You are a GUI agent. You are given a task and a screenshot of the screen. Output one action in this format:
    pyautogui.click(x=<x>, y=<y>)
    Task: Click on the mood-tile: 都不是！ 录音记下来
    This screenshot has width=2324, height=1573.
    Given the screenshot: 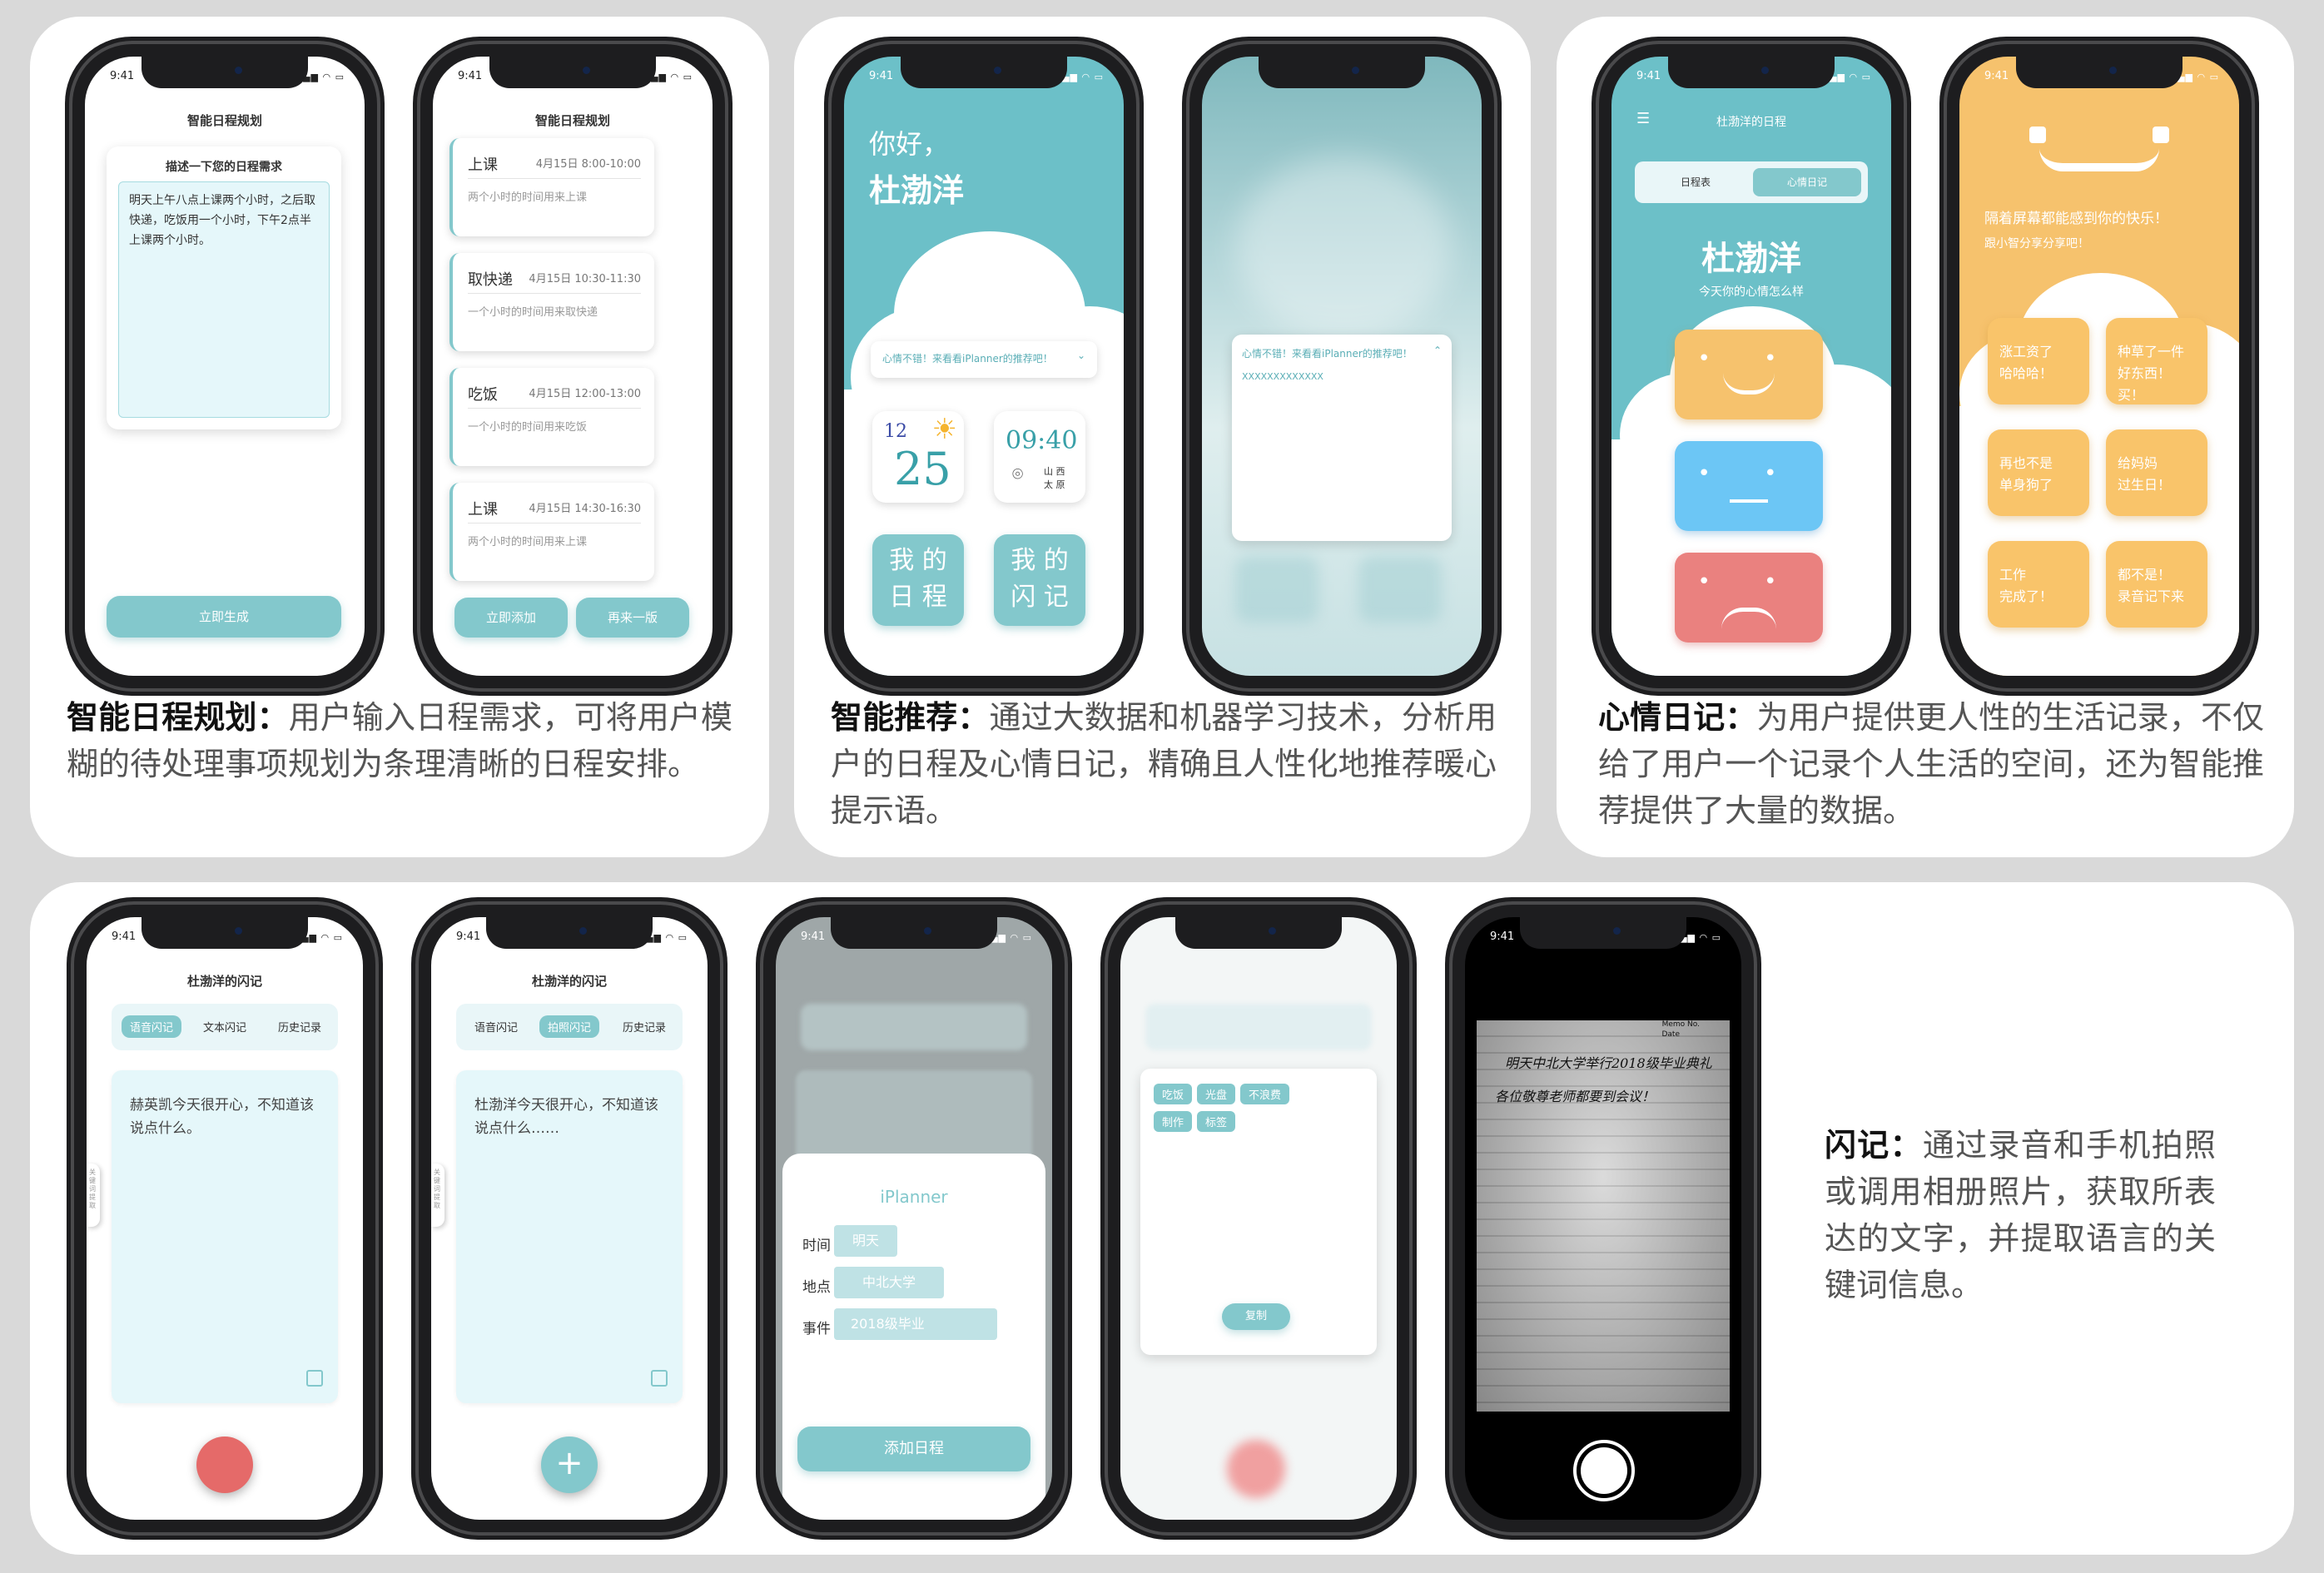 What is the action you would take?
    pyautogui.click(x=2156, y=584)
    